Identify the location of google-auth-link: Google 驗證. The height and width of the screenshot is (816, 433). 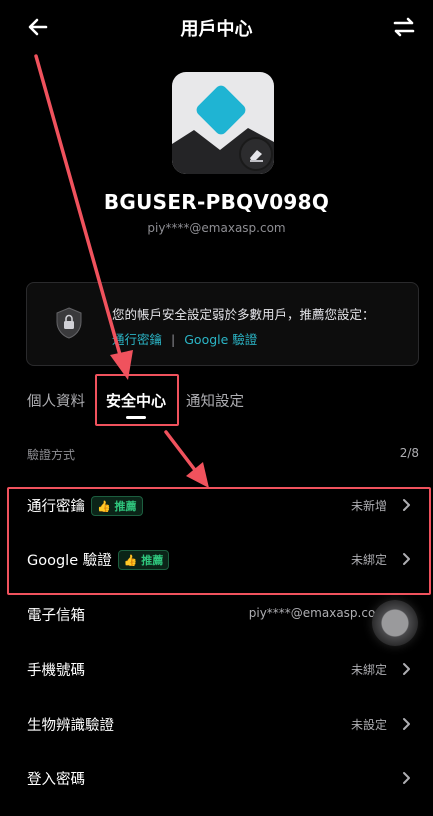
(220, 339).